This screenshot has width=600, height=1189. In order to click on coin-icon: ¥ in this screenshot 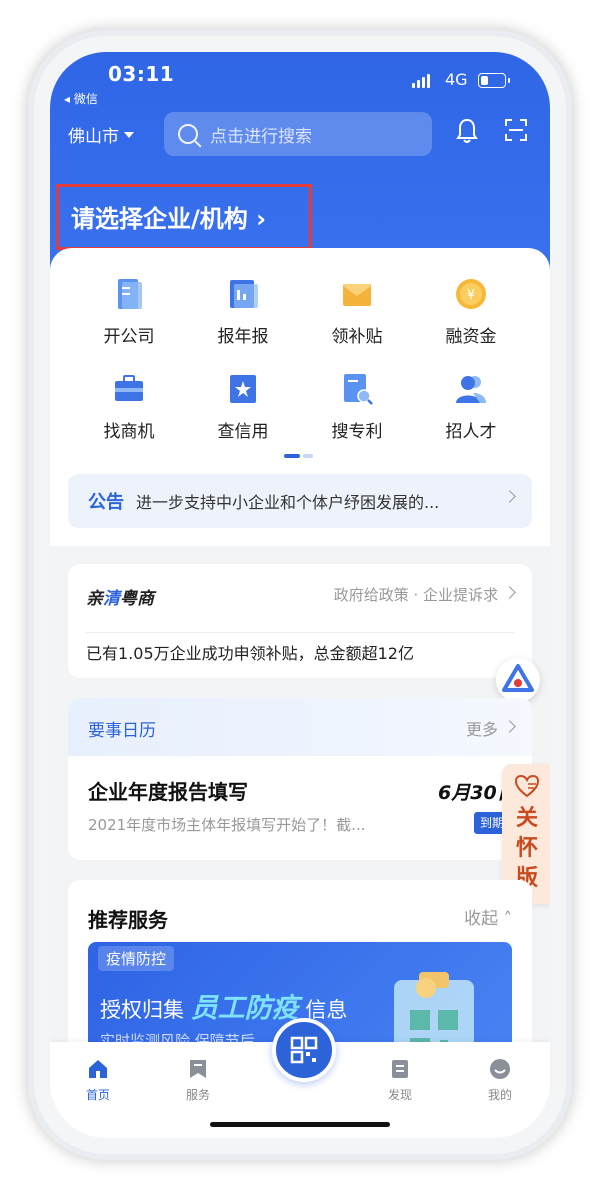, I will do `click(471, 294)`.